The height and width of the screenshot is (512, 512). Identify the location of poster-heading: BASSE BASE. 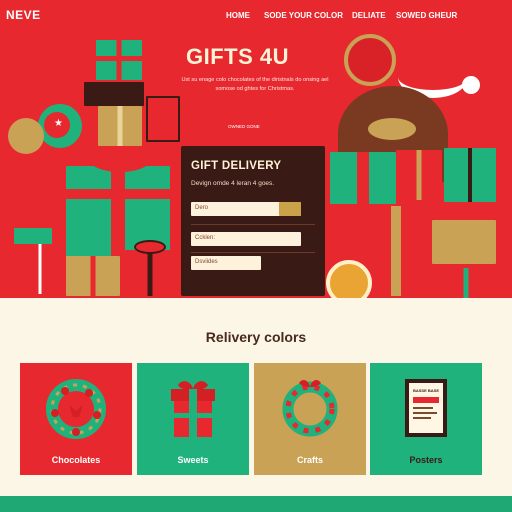
(425, 390).